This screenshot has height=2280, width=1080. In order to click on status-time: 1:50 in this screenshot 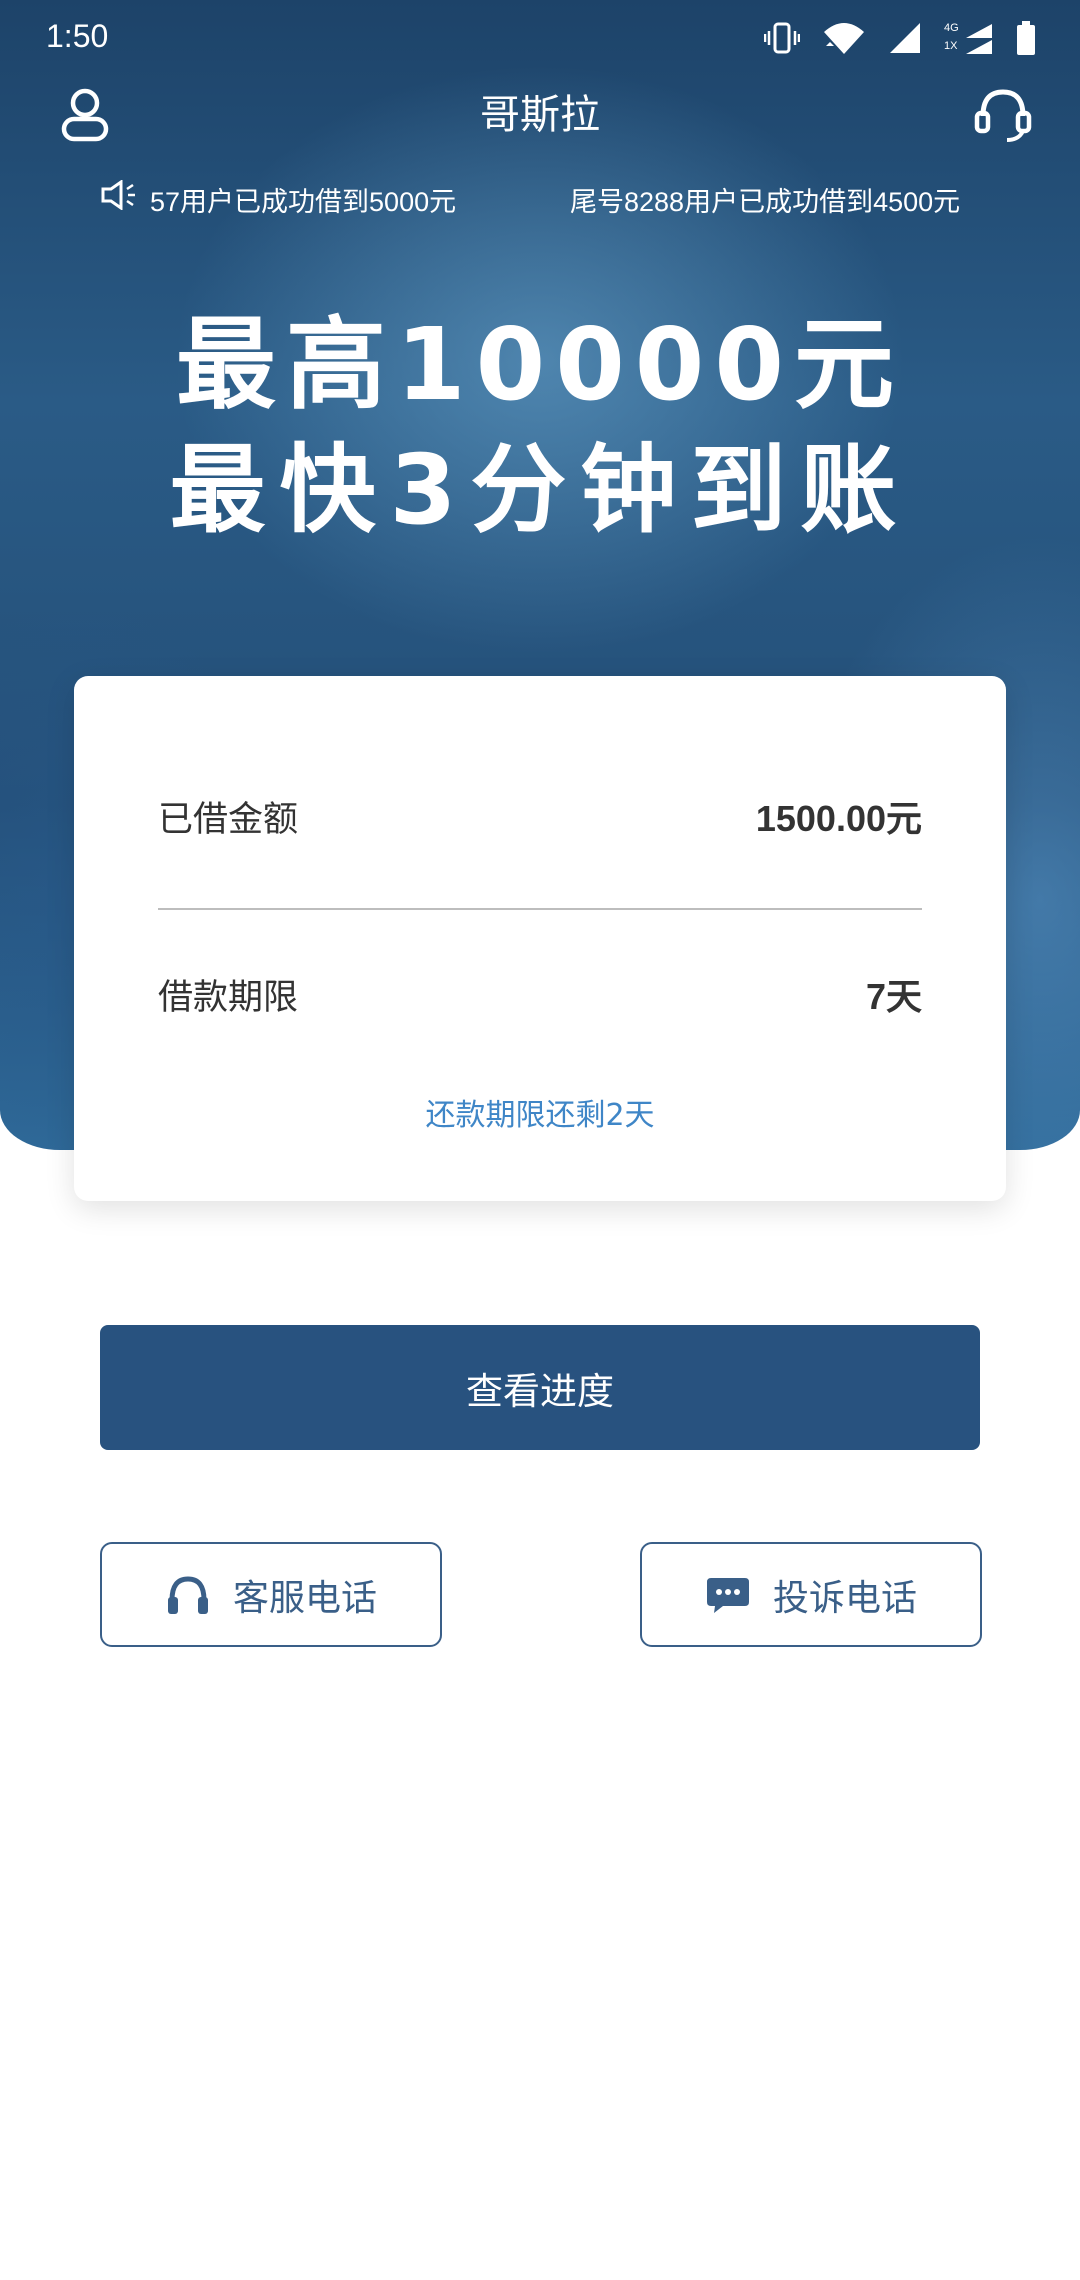, I will do `click(77, 36)`.